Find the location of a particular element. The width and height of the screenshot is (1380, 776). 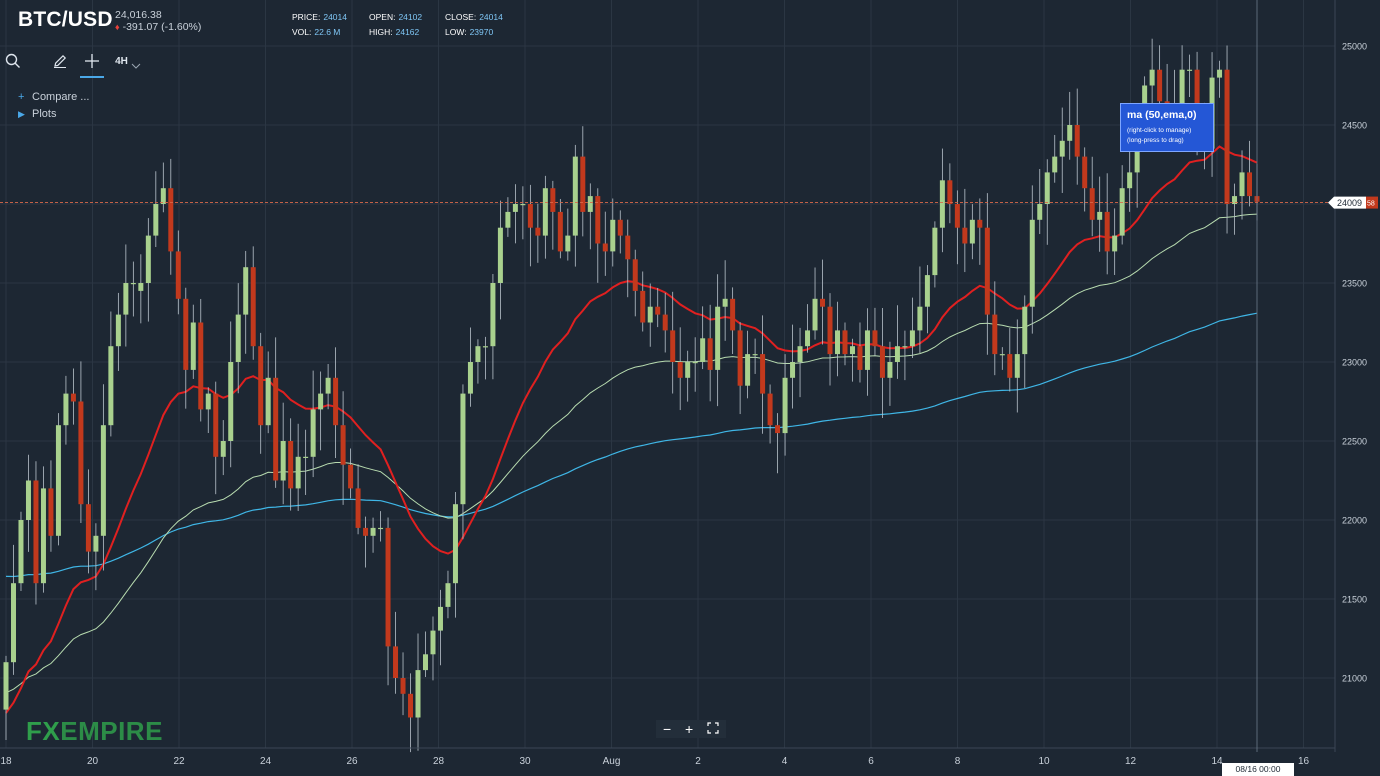

ohlc-close: CLOSE: 24014 is located at coordinates (474, 17).